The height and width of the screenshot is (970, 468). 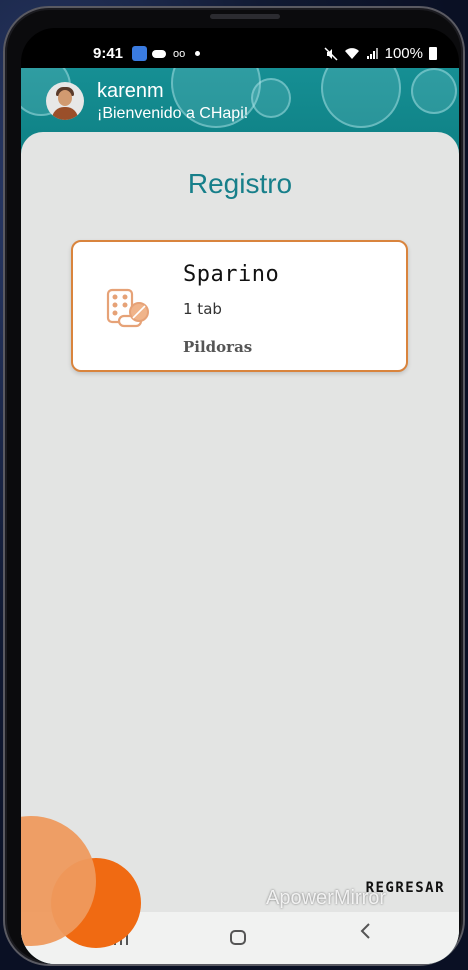 I want to click on home-icon, so click(x=240, y=938).